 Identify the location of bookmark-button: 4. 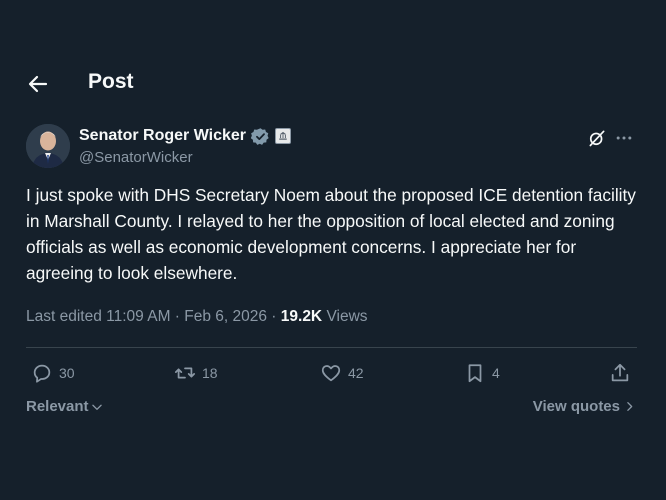
(482, 373).